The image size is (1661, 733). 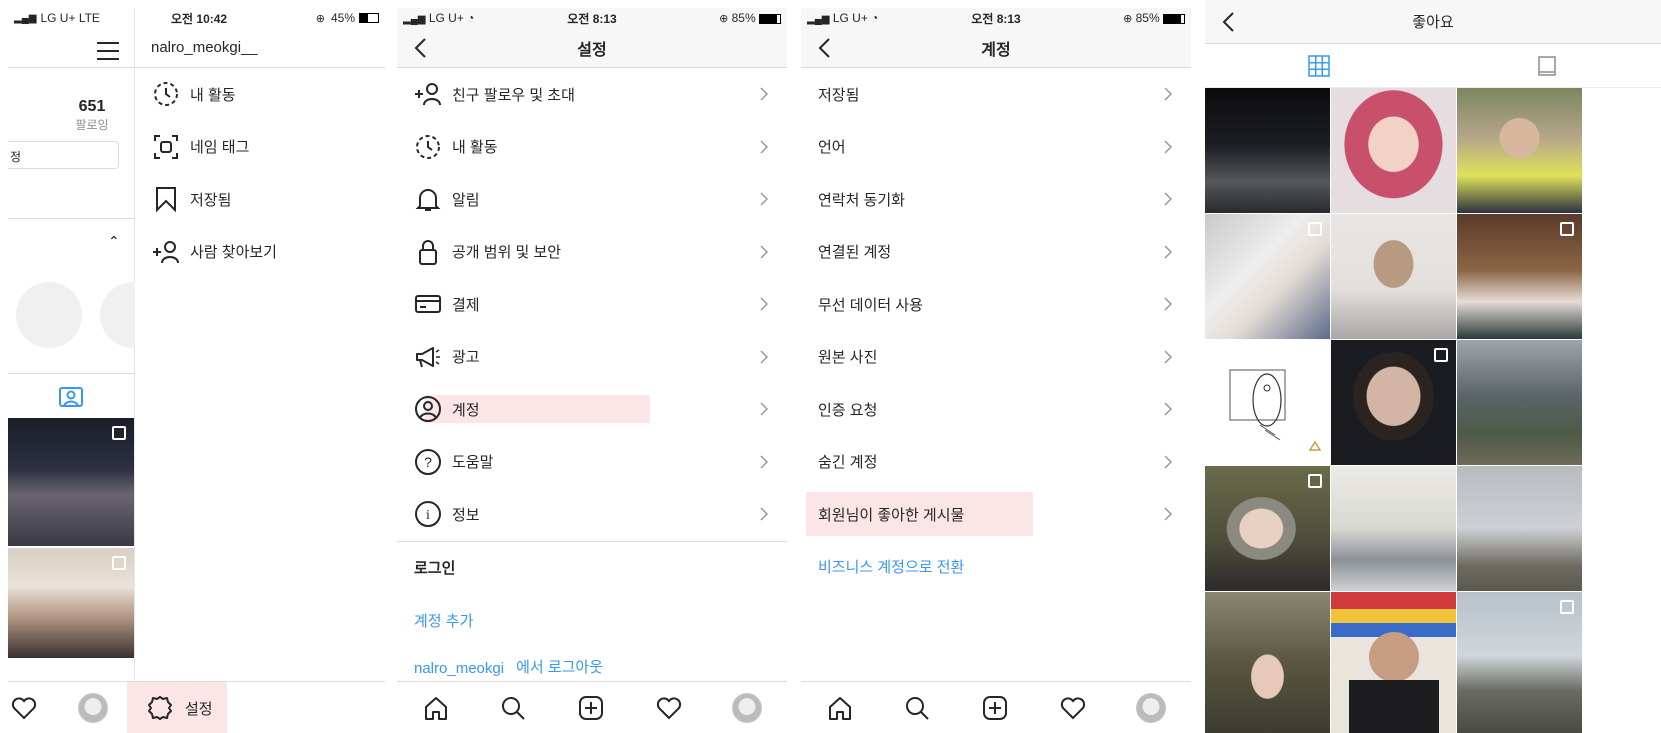 What do you see at coordinates (592, 357) in the screenshot?
I see `settings-item-ads: 광고` at bounding box center [592, 357].